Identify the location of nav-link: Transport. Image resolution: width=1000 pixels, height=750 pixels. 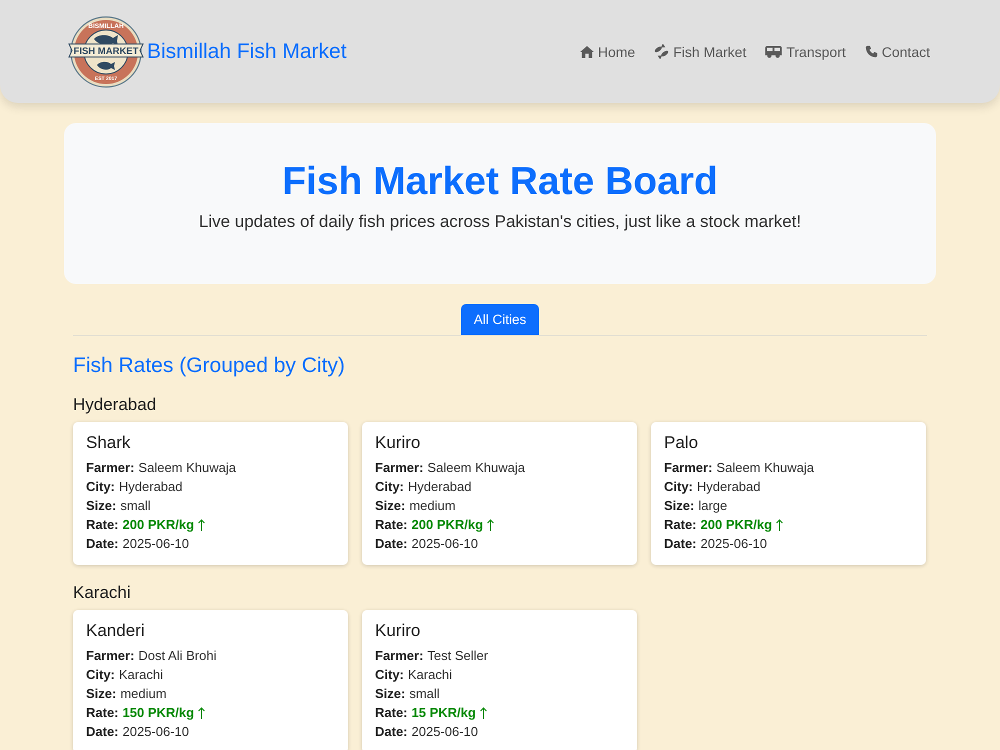
(805, 52).